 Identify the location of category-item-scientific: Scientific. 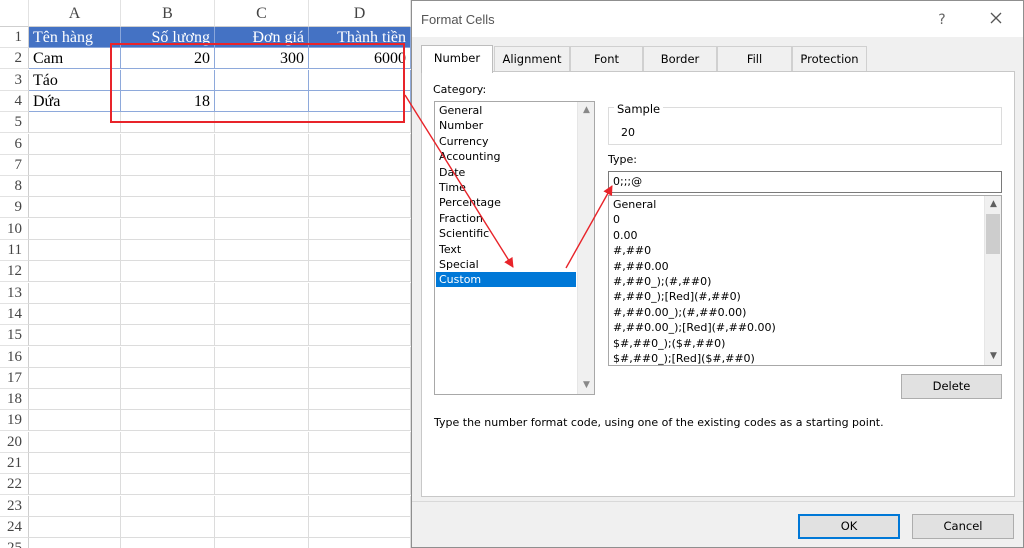
(506, 233).